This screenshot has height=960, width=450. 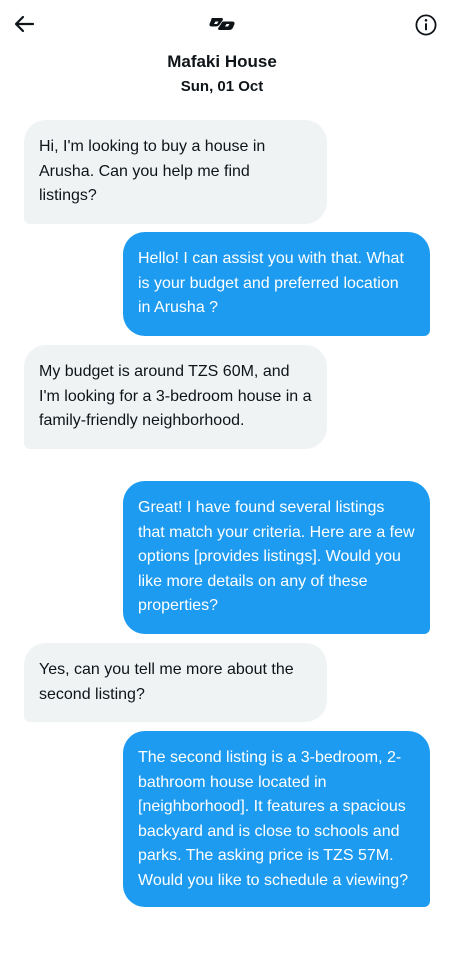 I want to click on chat-header: Mafaki House Sun, 01 Oct, so click(x=225, y=55).